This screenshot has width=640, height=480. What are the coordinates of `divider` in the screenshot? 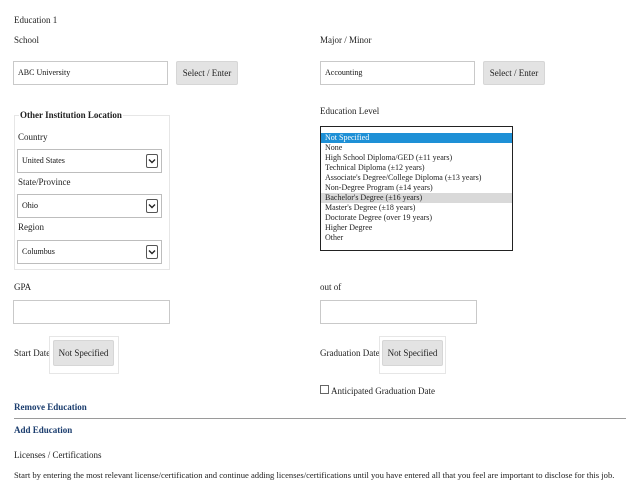 It's located at (320, 418).